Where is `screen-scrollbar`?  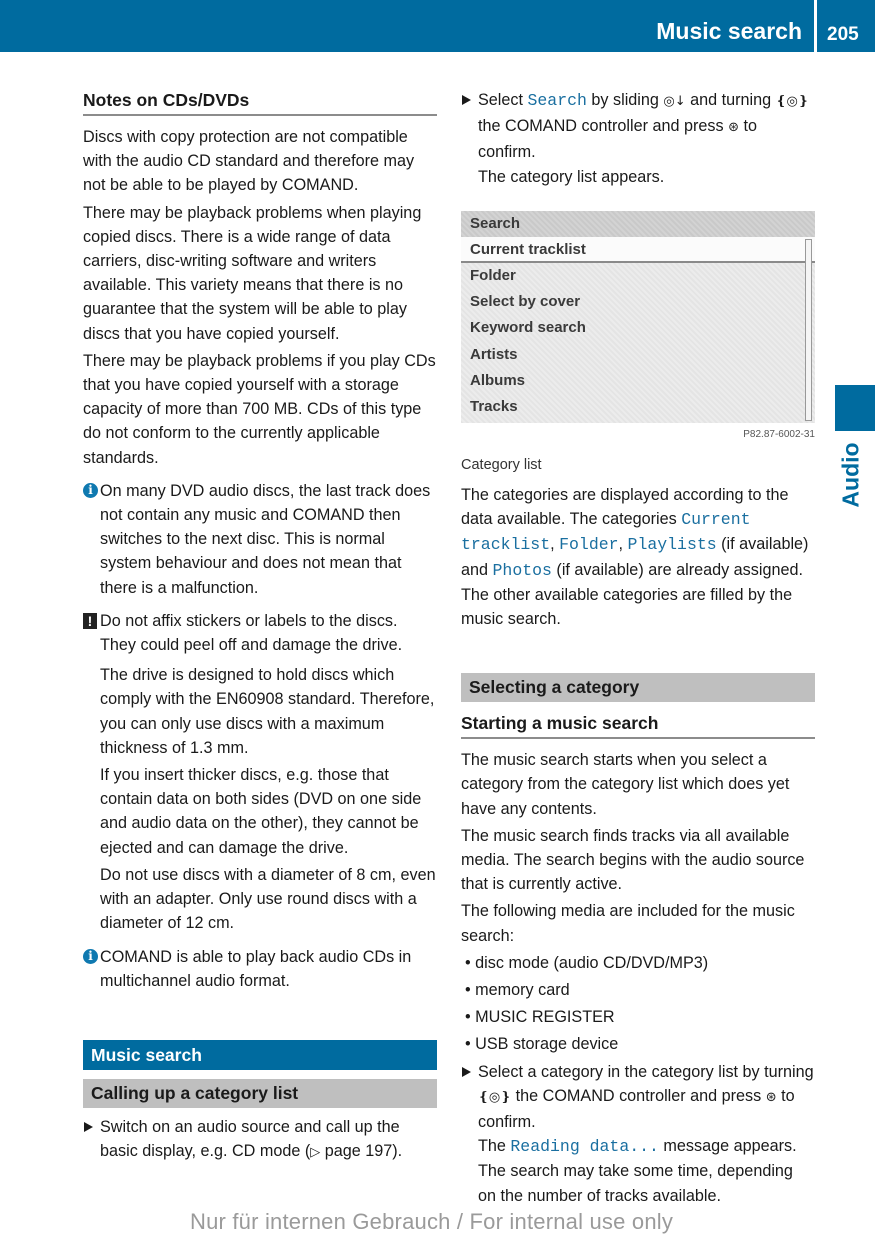
screen-scrollbar is located at coordinates (808, 329).